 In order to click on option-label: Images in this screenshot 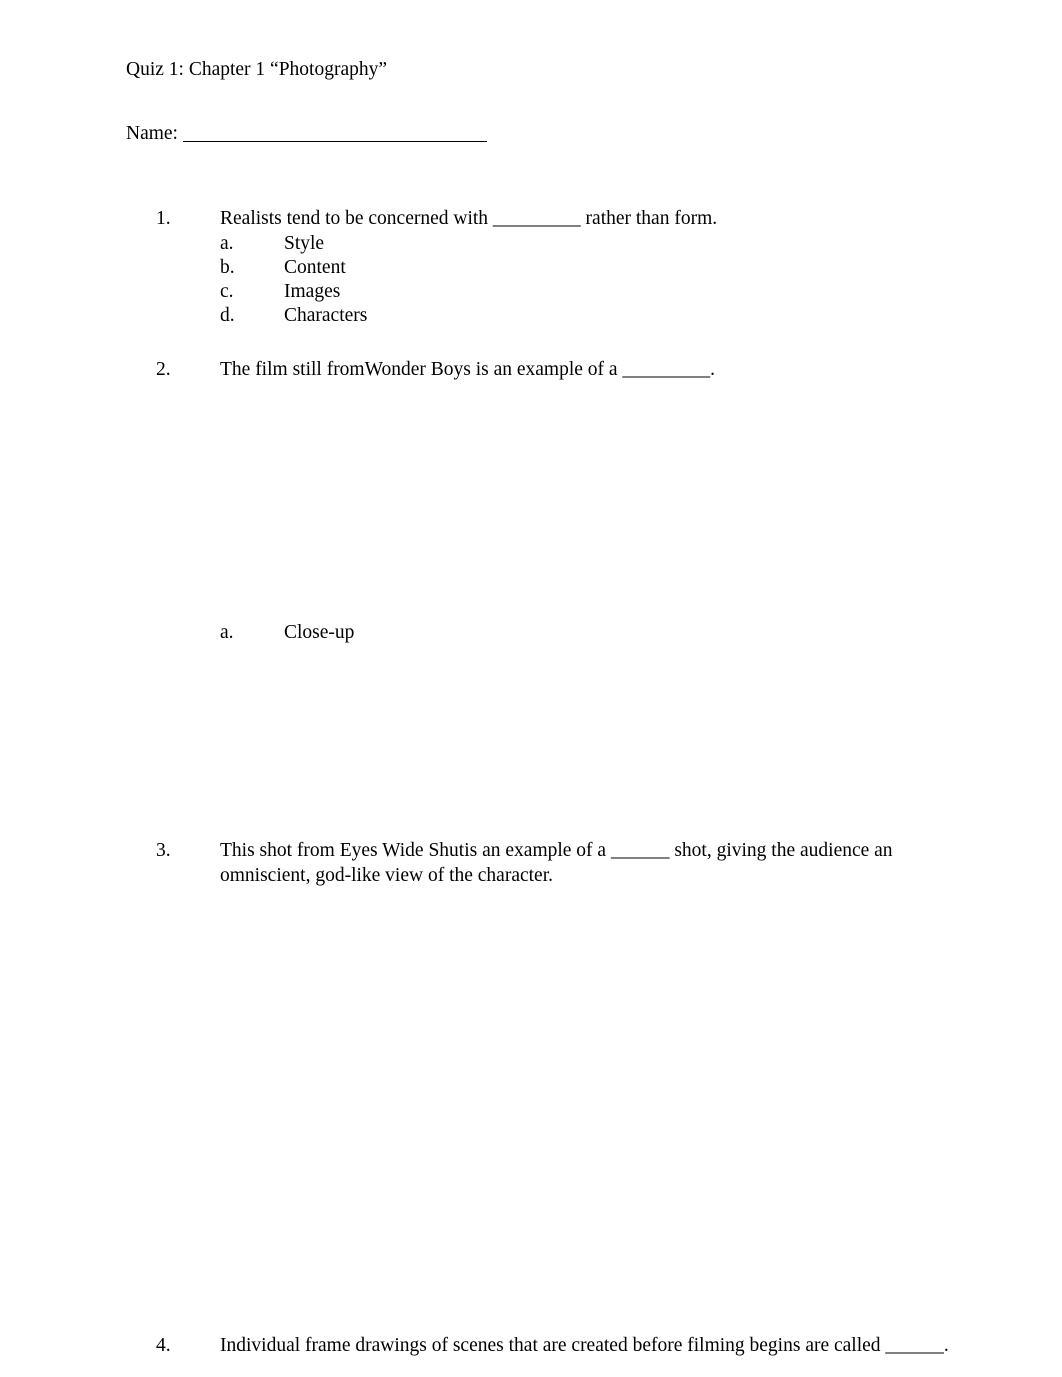, I will do `click(312, 291)`.